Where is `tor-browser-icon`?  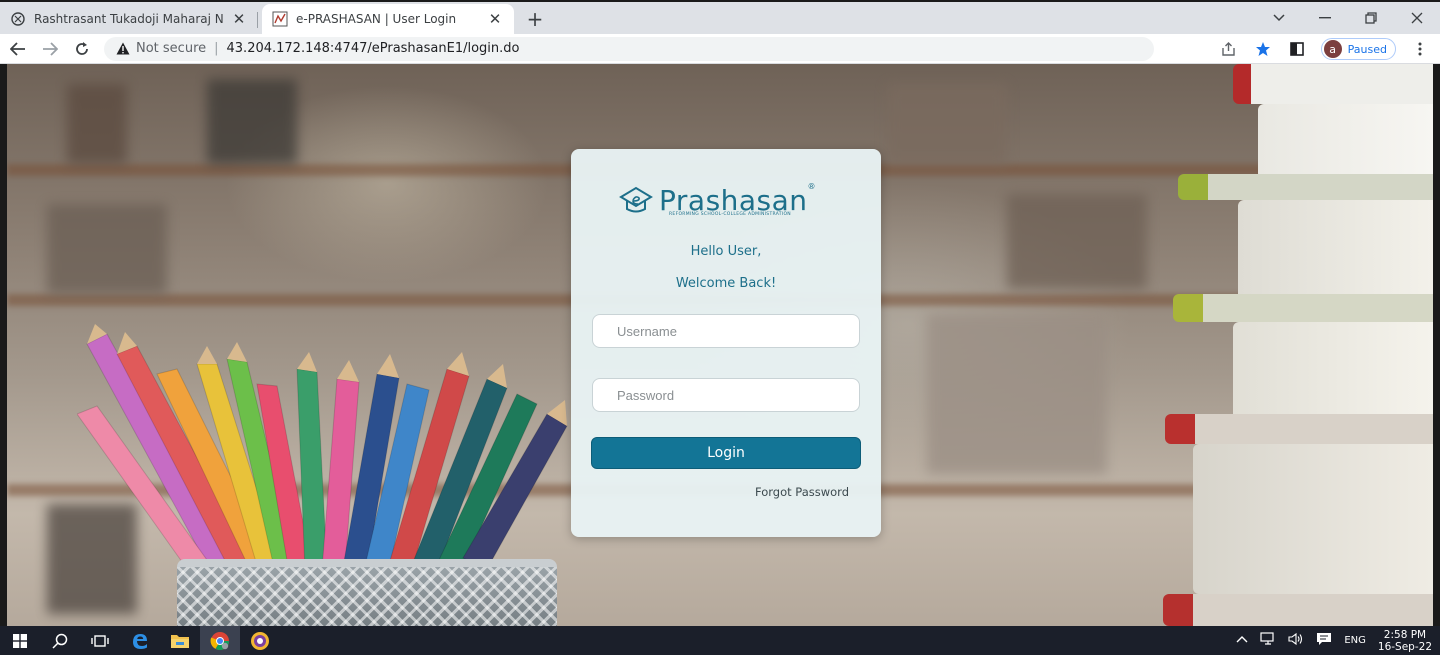
tor-browser-icon is located at coordinates (260, 640).